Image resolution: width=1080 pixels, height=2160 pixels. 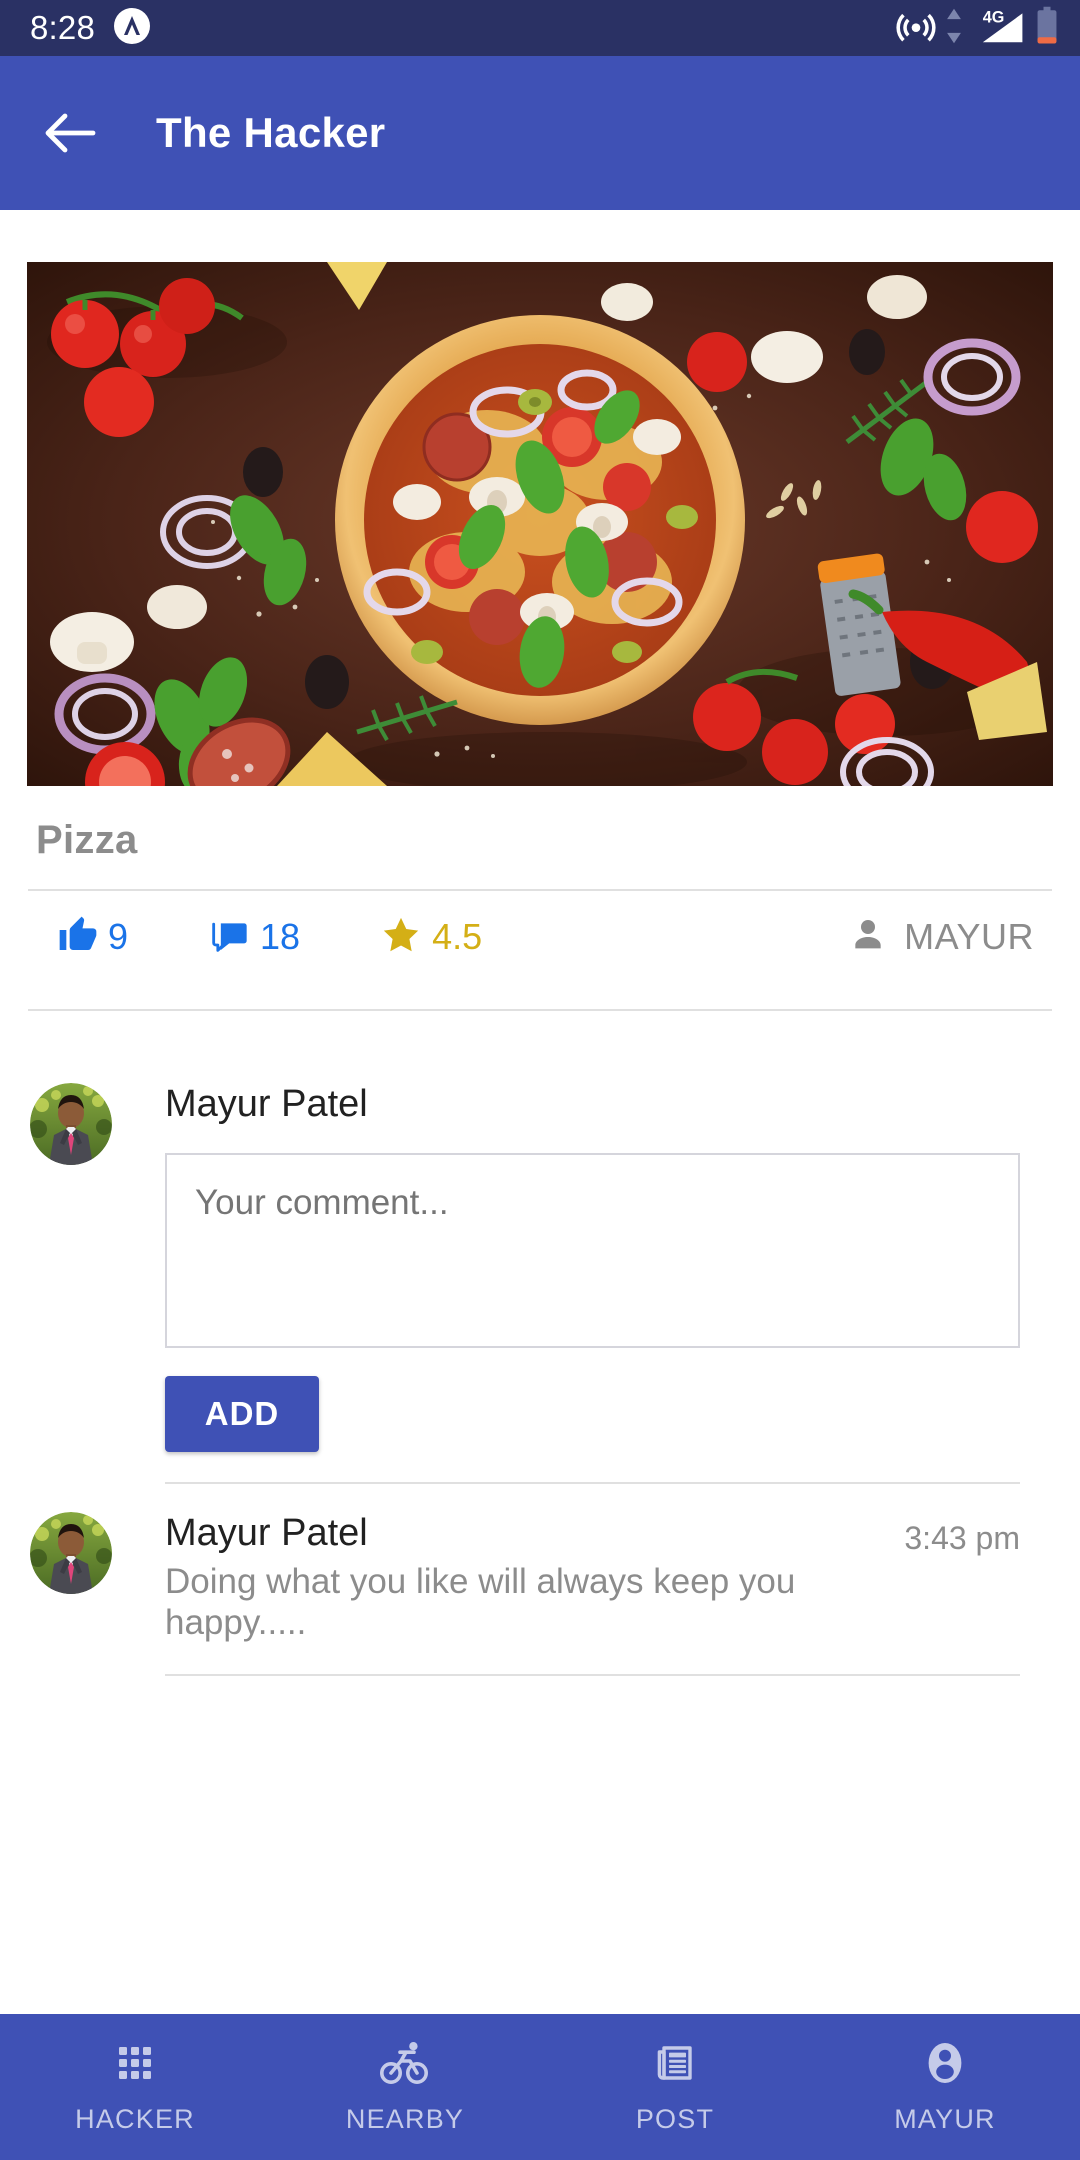 I want to click on app-logo-icon, so click(x=132, y=28).